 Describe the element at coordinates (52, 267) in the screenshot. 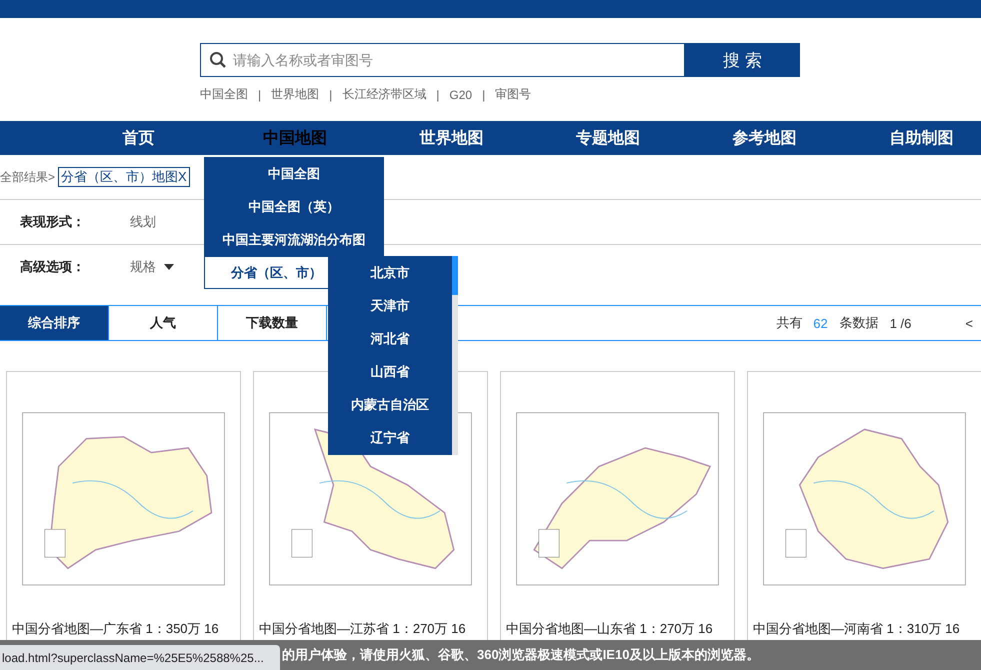

I see `filter-label: 高级选项：` at that location.